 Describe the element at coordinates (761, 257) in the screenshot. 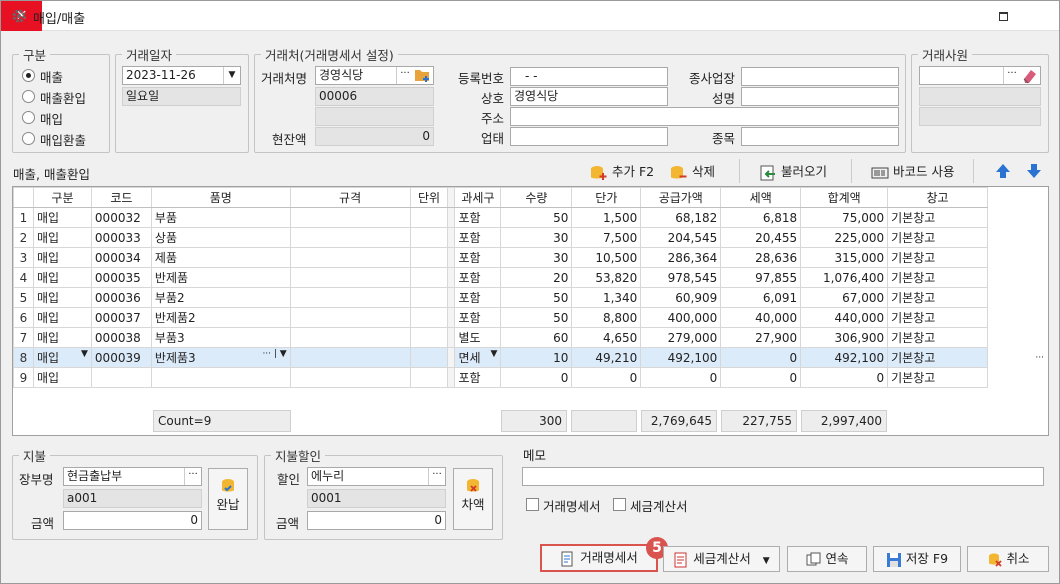

I see `cell-vat: 28,636` at that location.